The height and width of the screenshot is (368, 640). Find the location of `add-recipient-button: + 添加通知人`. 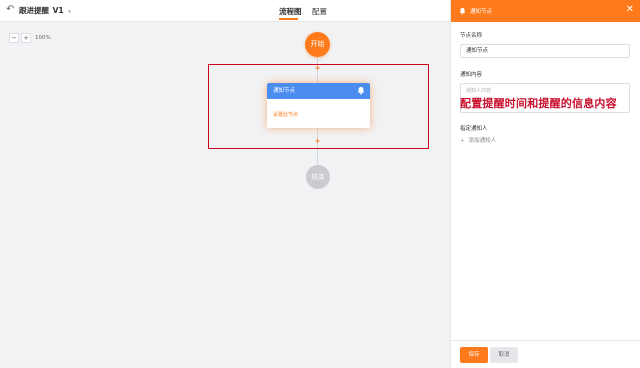

add-recipient-button: + 添加通知人 is located at coordinates (478, 140).